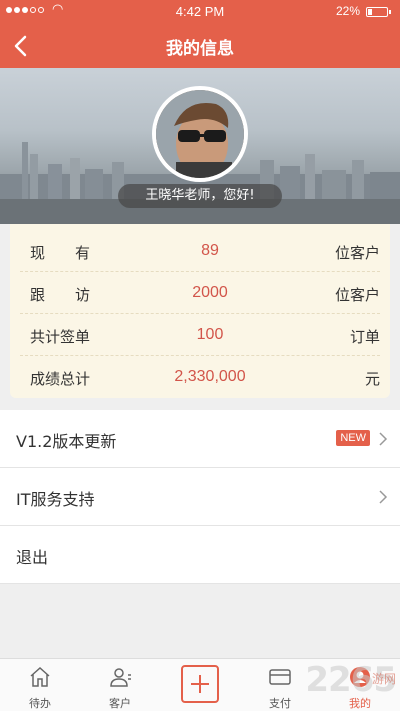 This screenshot has width=400, height=711. Describe the element at coordinates (200, 12) in the screenshot. I see `status-bar: ◠ 4:42 PM 22%` at that location.